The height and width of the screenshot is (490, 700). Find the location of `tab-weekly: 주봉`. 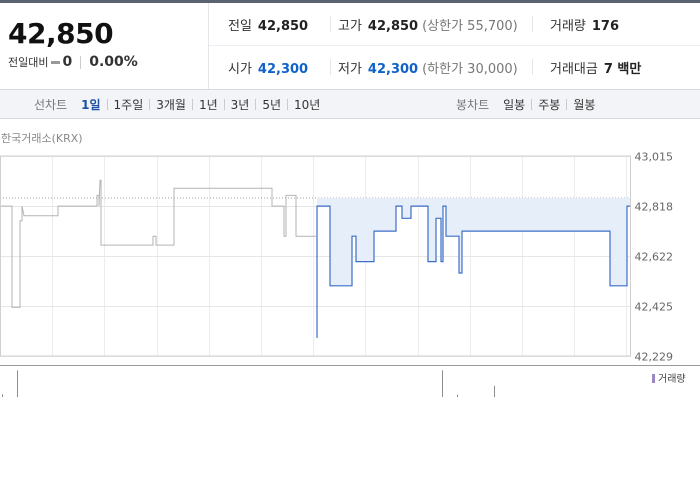

tab-weekly: 주봉 is located at coordinates (549, 104).